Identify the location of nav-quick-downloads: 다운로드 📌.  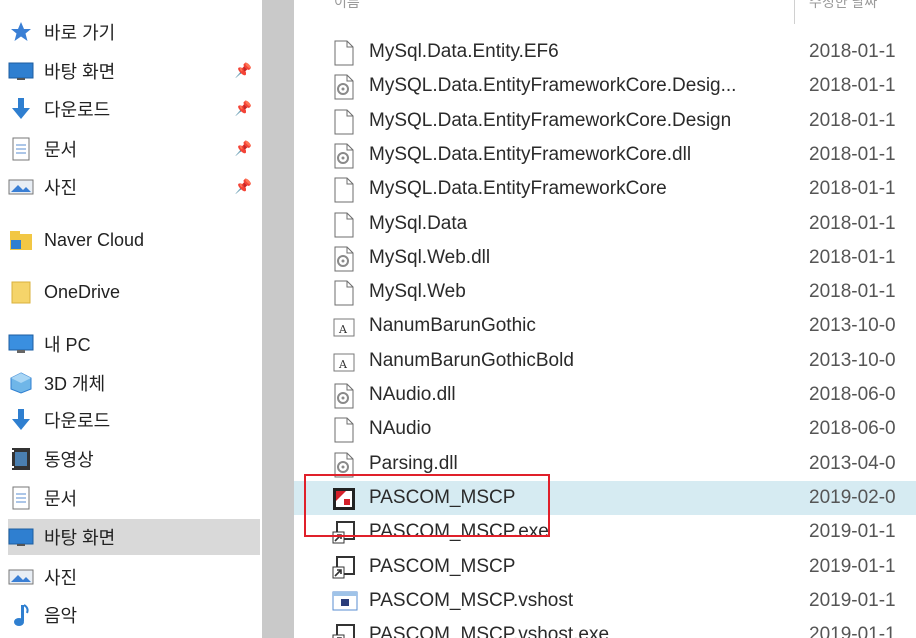
(134, 109).